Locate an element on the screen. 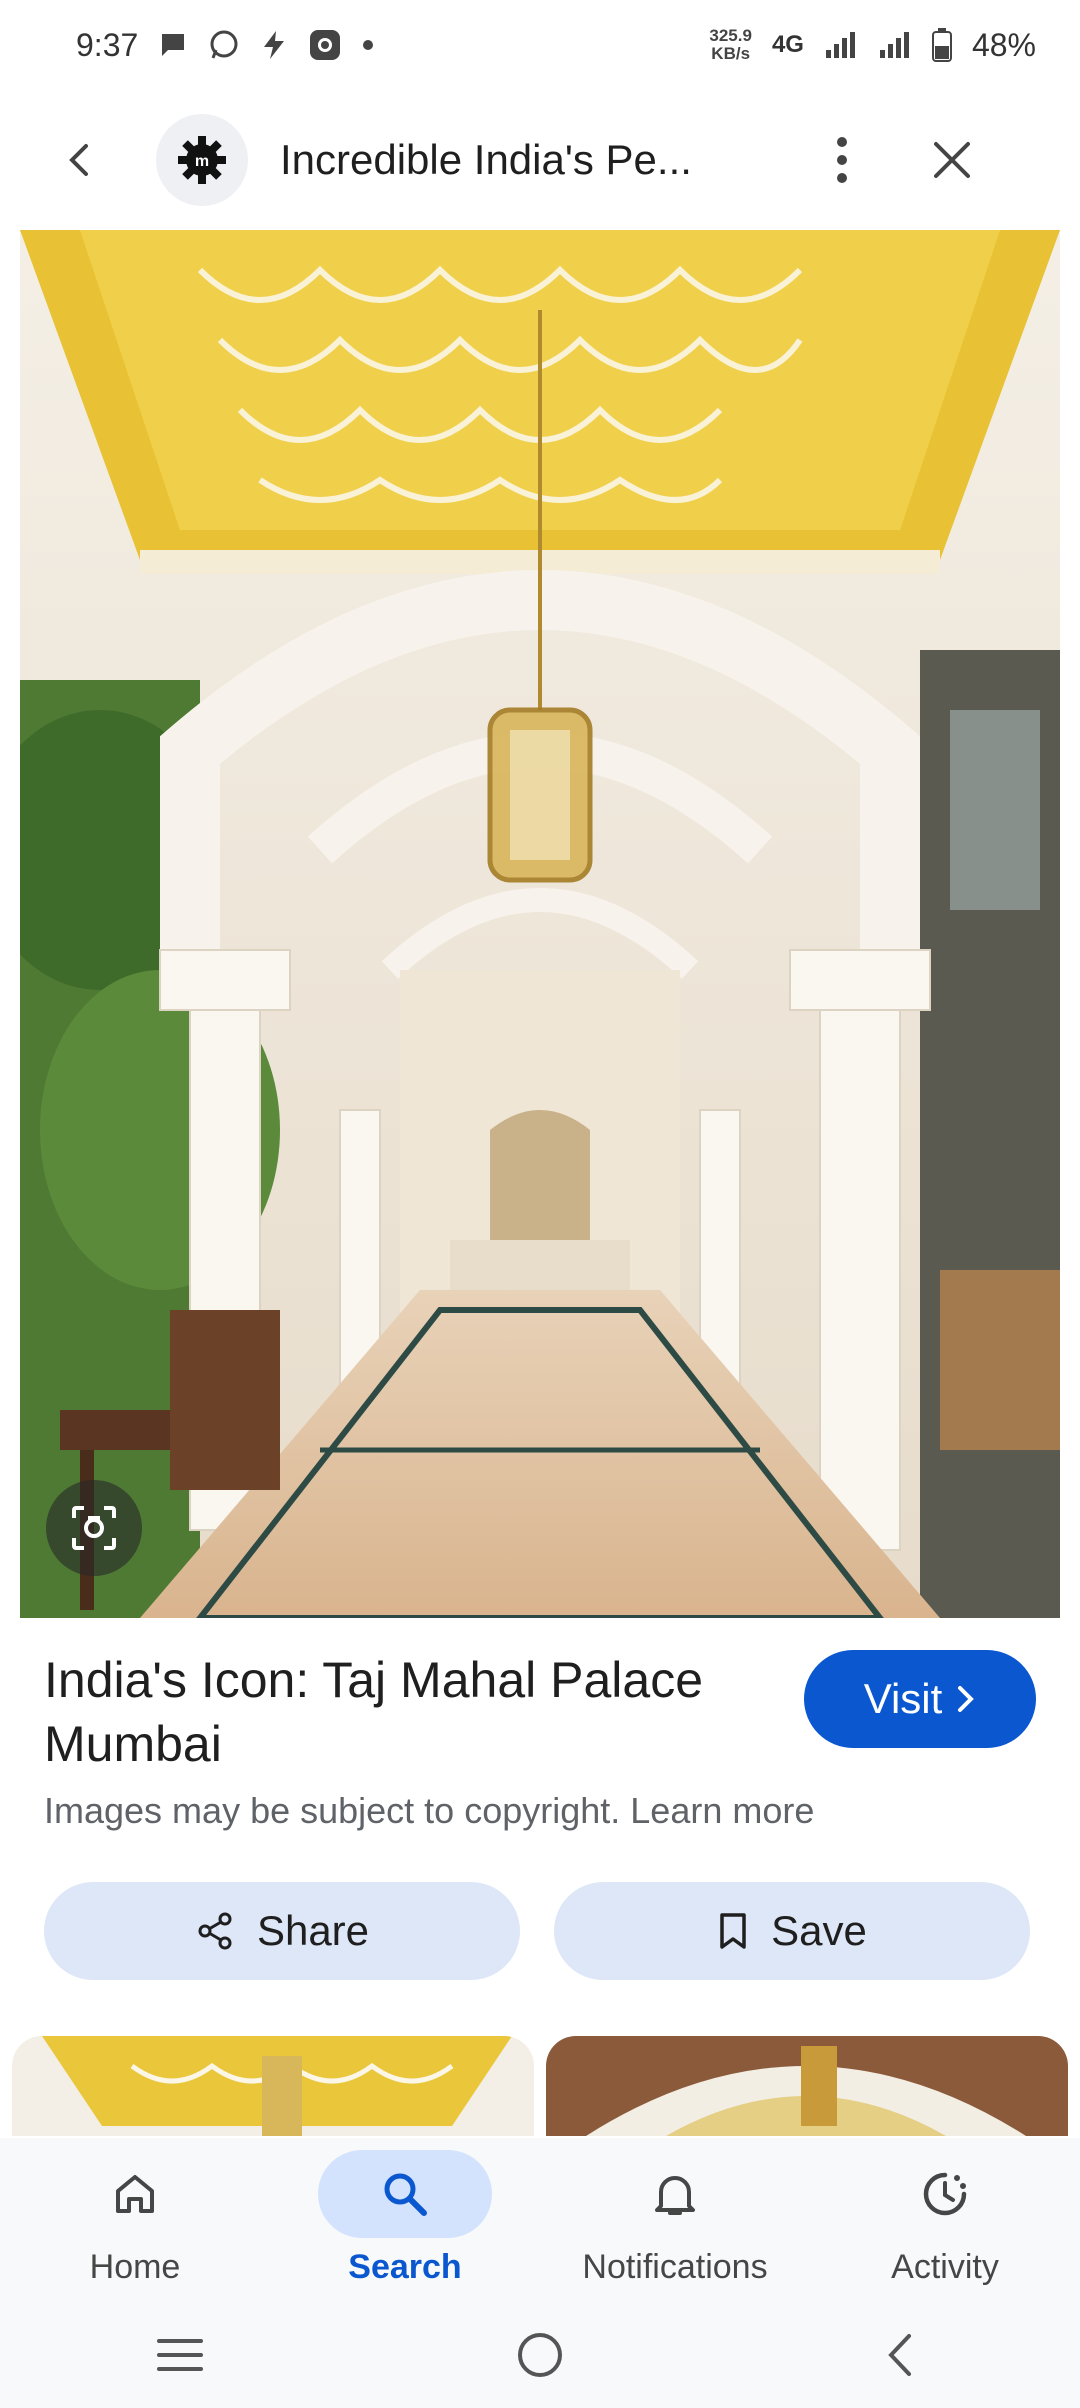 The image size is (1080, 2408). nav-search-label: Search is located at coordinates (405, 2267).